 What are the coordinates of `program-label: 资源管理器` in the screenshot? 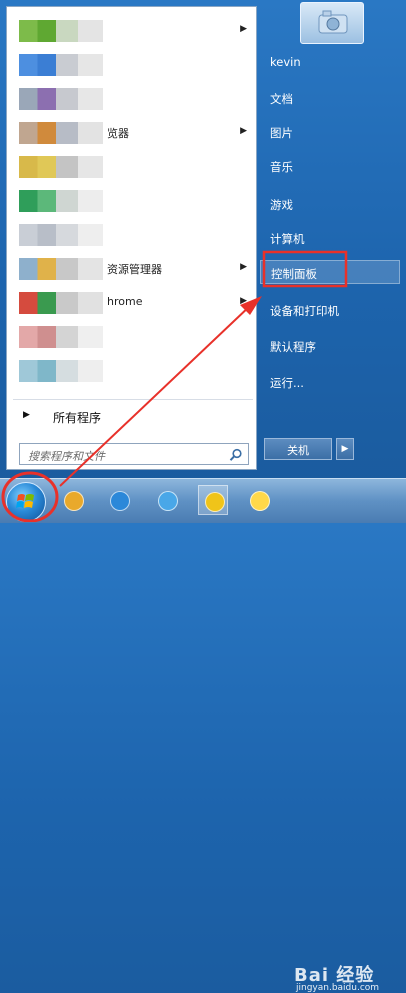 It's located at (134, 269).